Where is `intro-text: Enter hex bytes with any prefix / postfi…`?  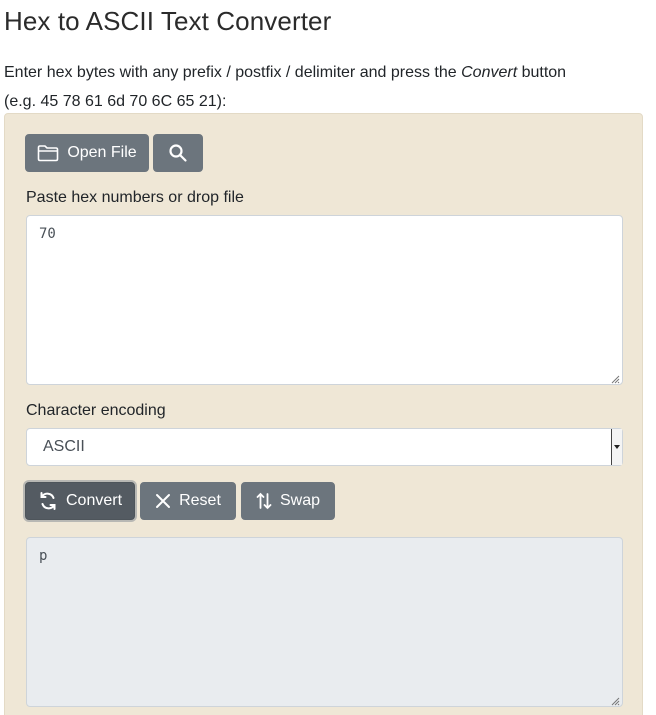
intro-text: Enter hex bytes with any prefix / postfi… is located at coordinates (285, 87).